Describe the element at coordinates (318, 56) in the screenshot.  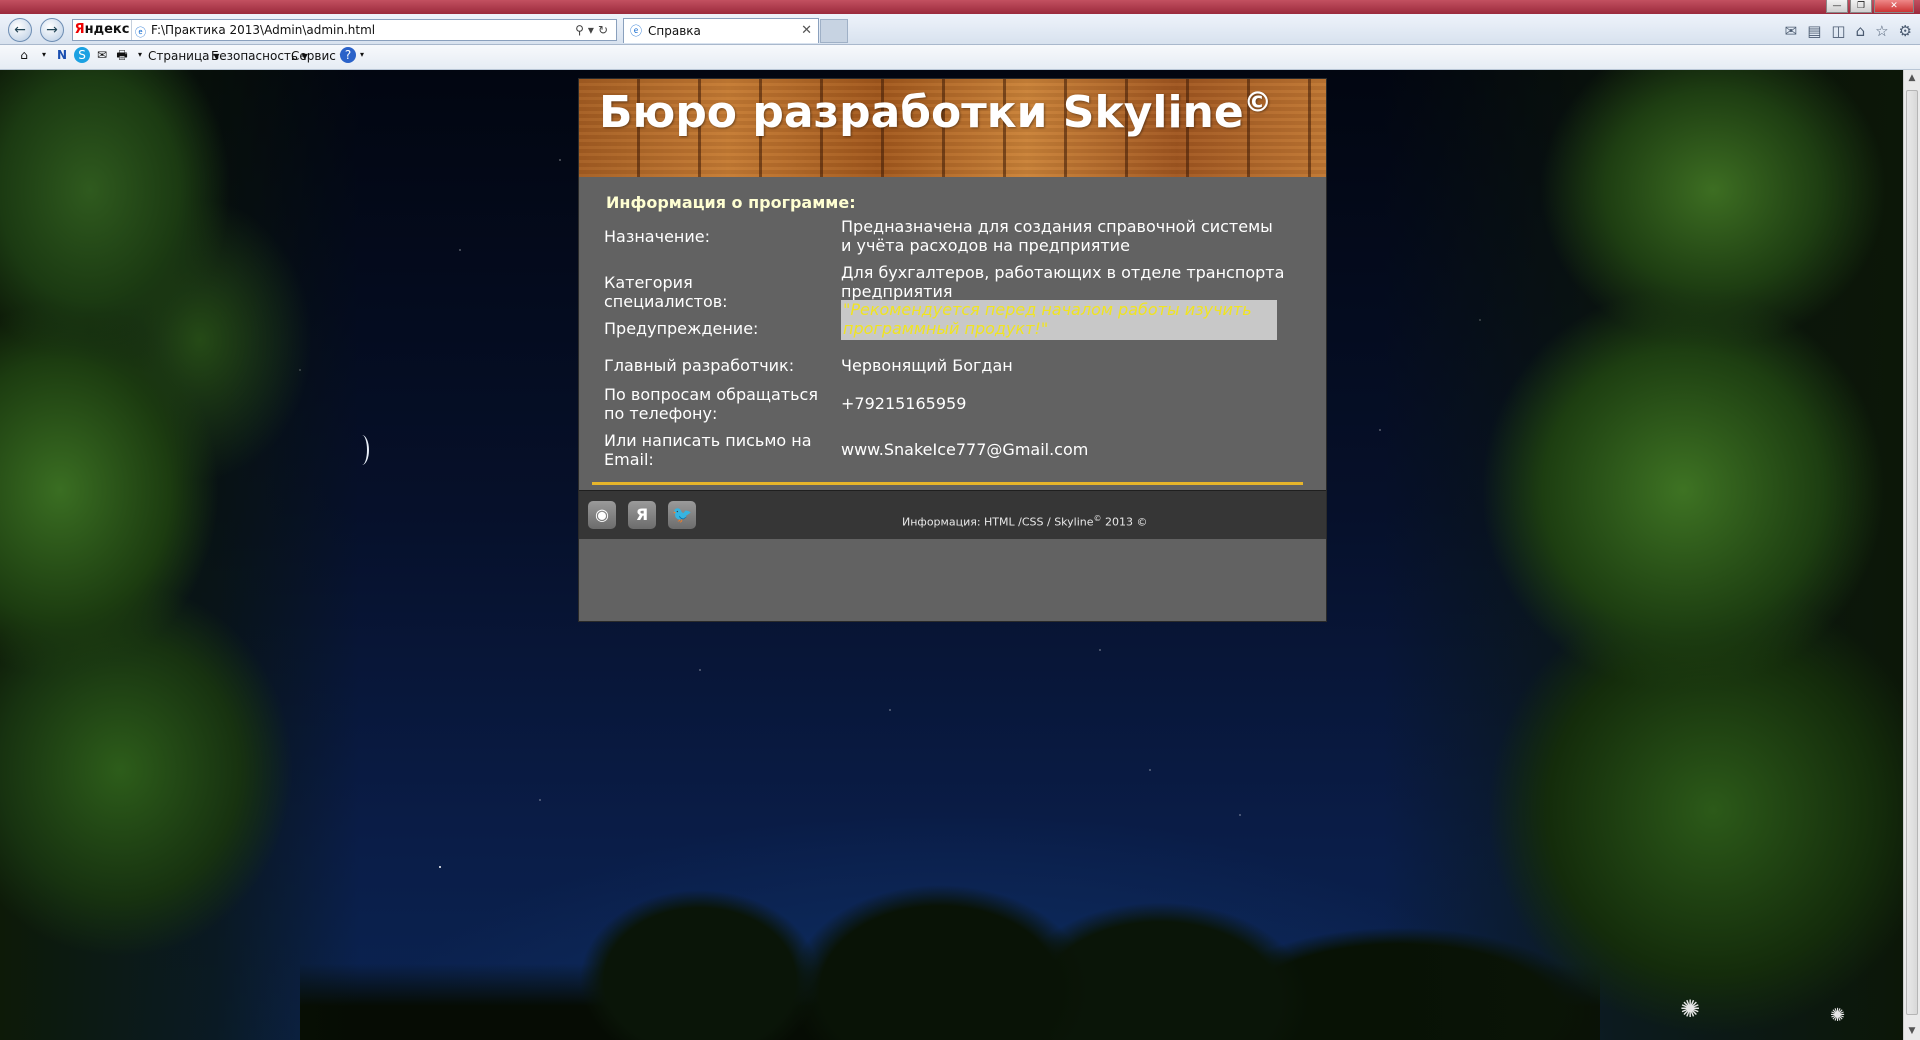
I see `service-menu: Сервис ▾` at that location.